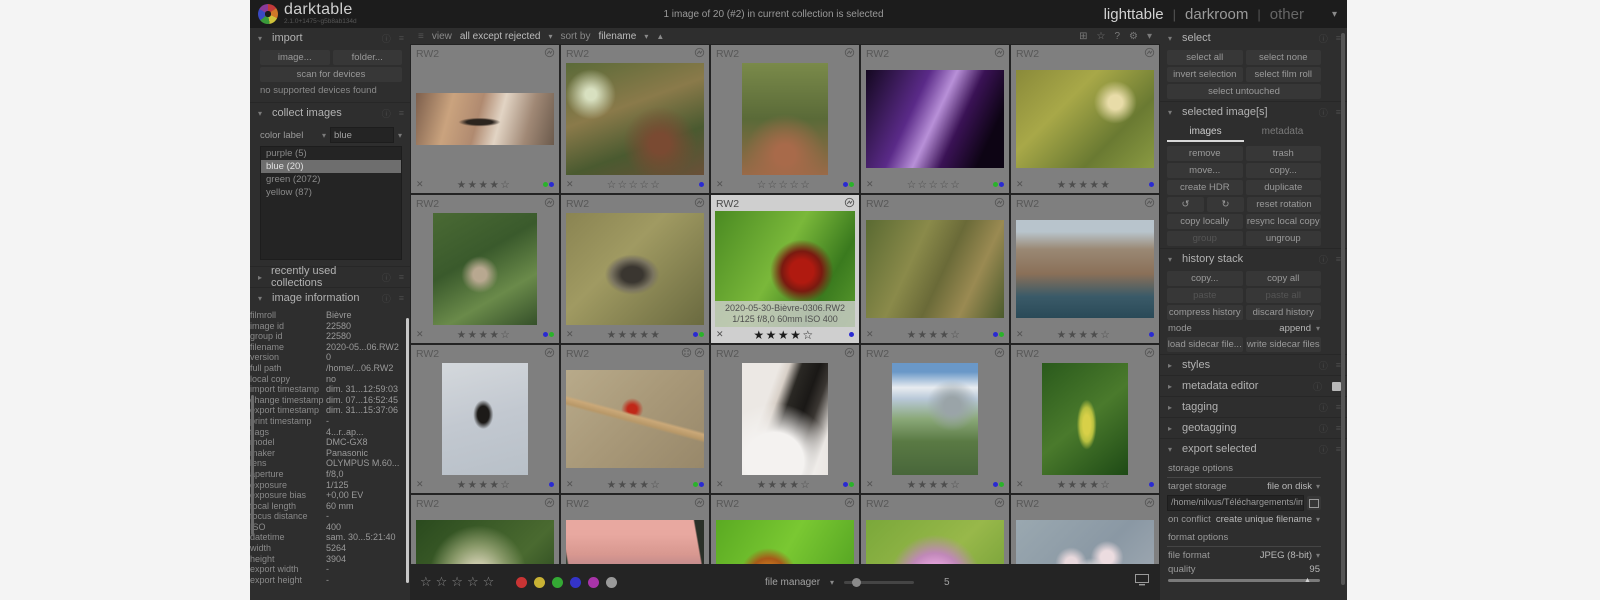  Describe the element at coordinates (1343, 309) in the screenshot. I see `right-panel-scrollbar` at that location.